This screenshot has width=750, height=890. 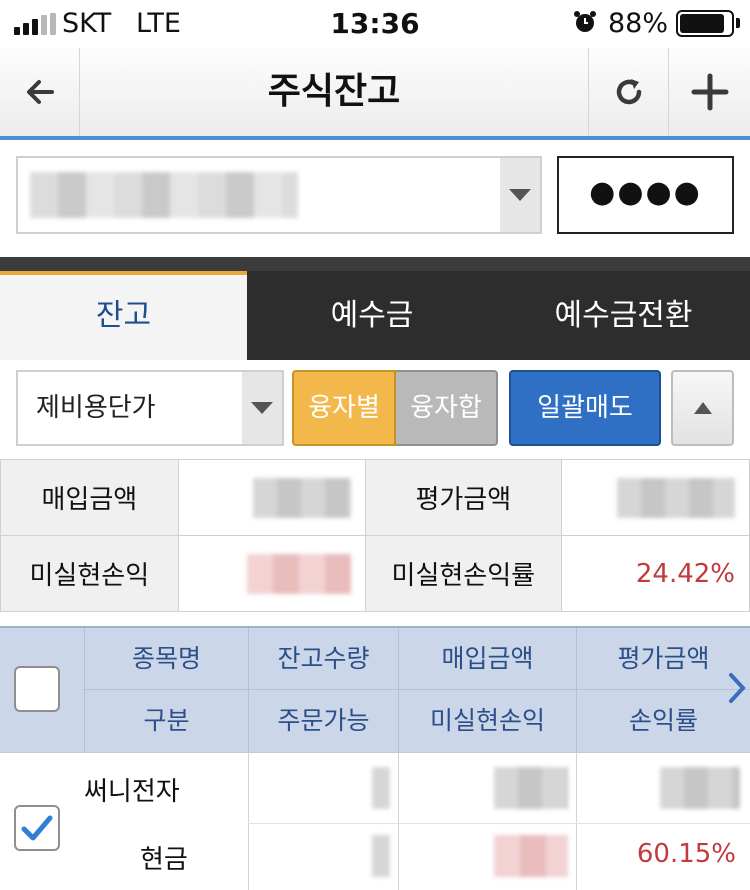 What do you see at coordinates (531, 788) in the screenshot?
I see `masked-purchase-amount` at bounding box center [531, 788].